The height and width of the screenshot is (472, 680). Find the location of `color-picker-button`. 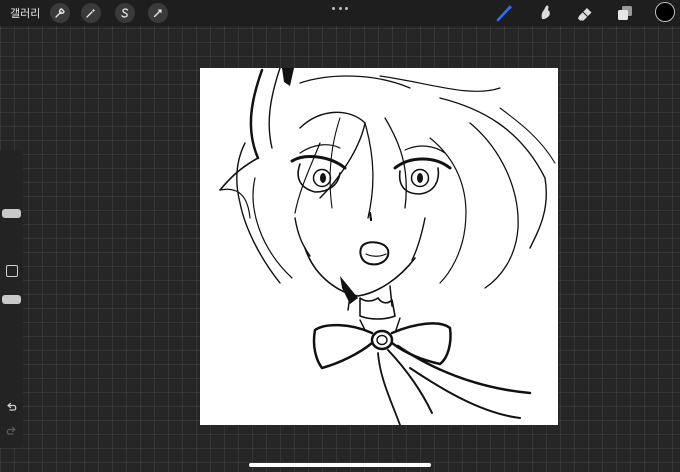

color-picker-button is located at coordinates (665, 12).